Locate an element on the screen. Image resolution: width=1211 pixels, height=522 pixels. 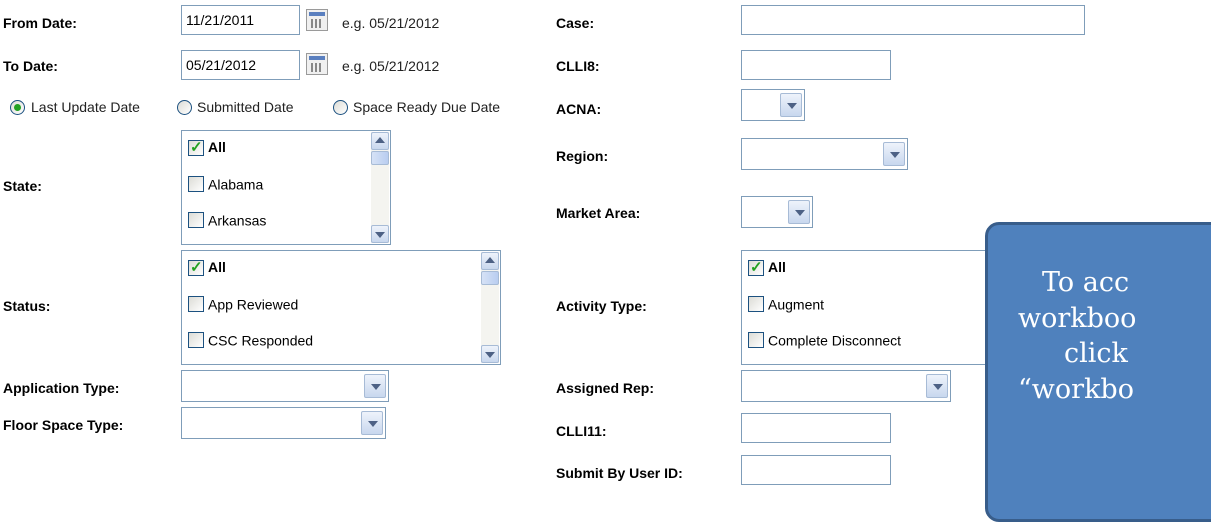
application-type-label: Application Type: is located at coordinates (61, 388).